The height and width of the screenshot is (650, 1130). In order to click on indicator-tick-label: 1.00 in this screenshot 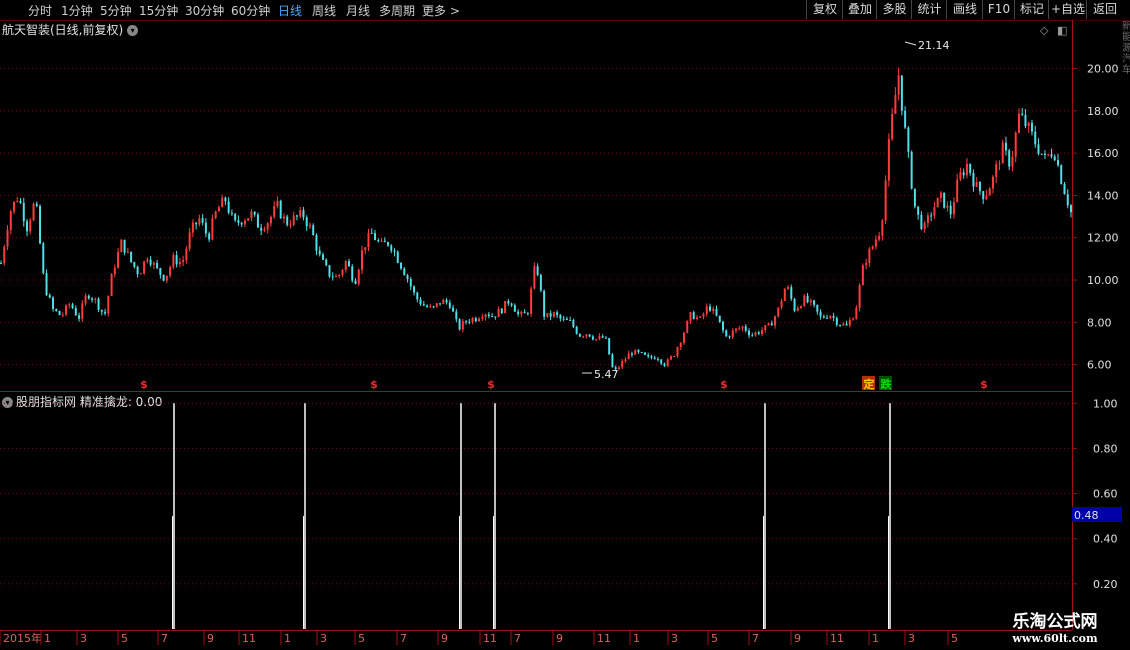, I will do `click(1105, 403)`.